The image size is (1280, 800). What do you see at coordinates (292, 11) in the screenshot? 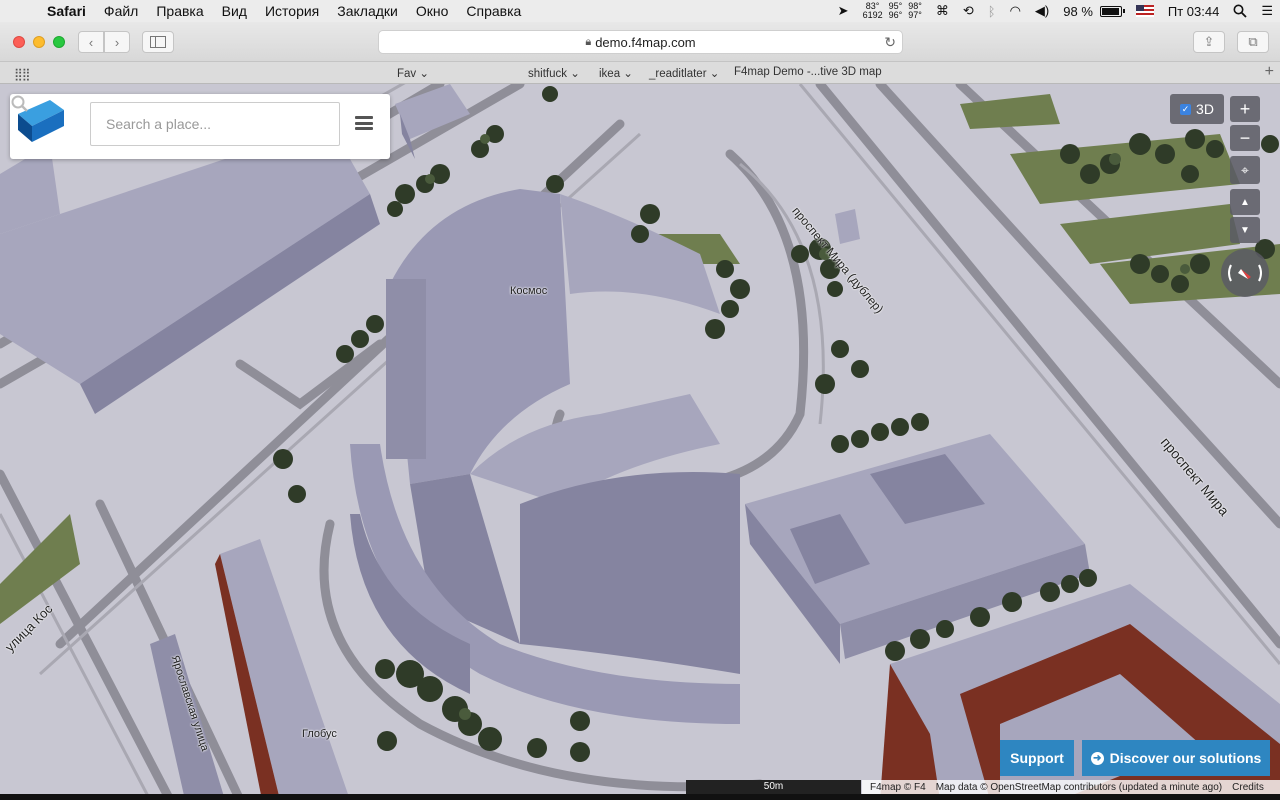
I see `menu-history: История` at bounding box center [292, 11].